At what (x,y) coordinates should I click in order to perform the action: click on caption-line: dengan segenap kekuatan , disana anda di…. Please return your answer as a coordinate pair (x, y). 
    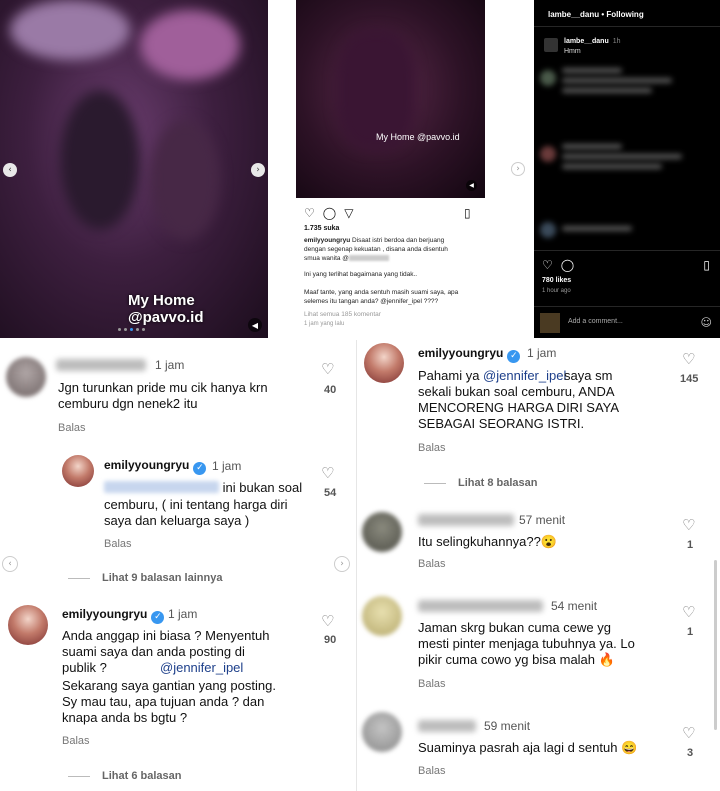
    Looking at the image, I should click on (376, 249).